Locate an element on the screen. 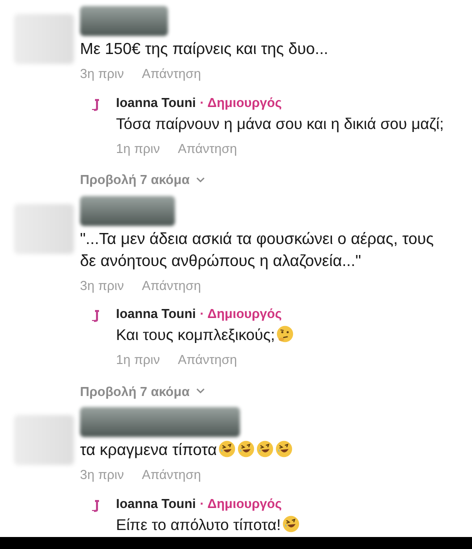 This screenshot has height=549, width=472. reply-text: Και τους κομπλεξικούς; is located at coordinates (205, 336).